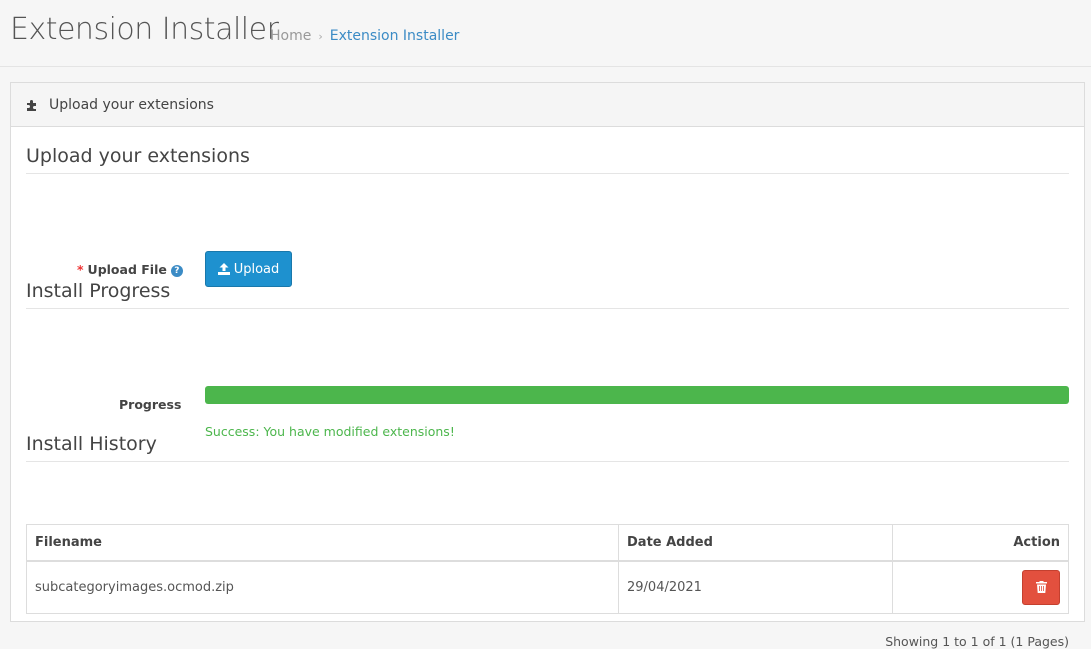 The height and width of the screenshot is (649, 1091). Describe the element at coordinates (977, 641) in the screenshot. I see `pagination-info: Showing 1 to 1 of 1 (1 Pages)` at that location.